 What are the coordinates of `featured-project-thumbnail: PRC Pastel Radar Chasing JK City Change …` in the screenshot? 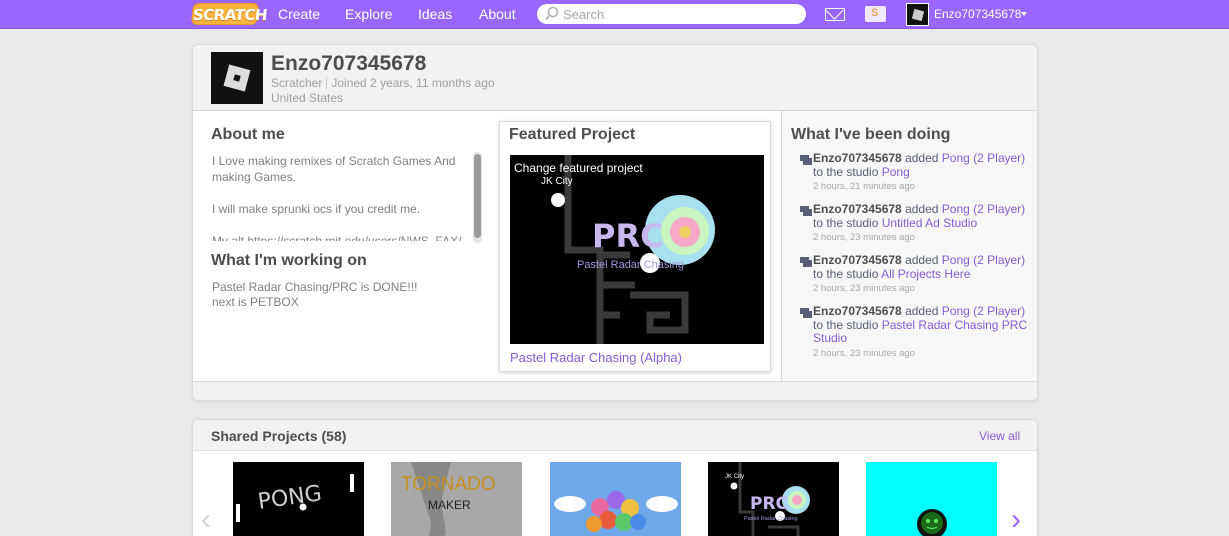 It's located at (637, 249).